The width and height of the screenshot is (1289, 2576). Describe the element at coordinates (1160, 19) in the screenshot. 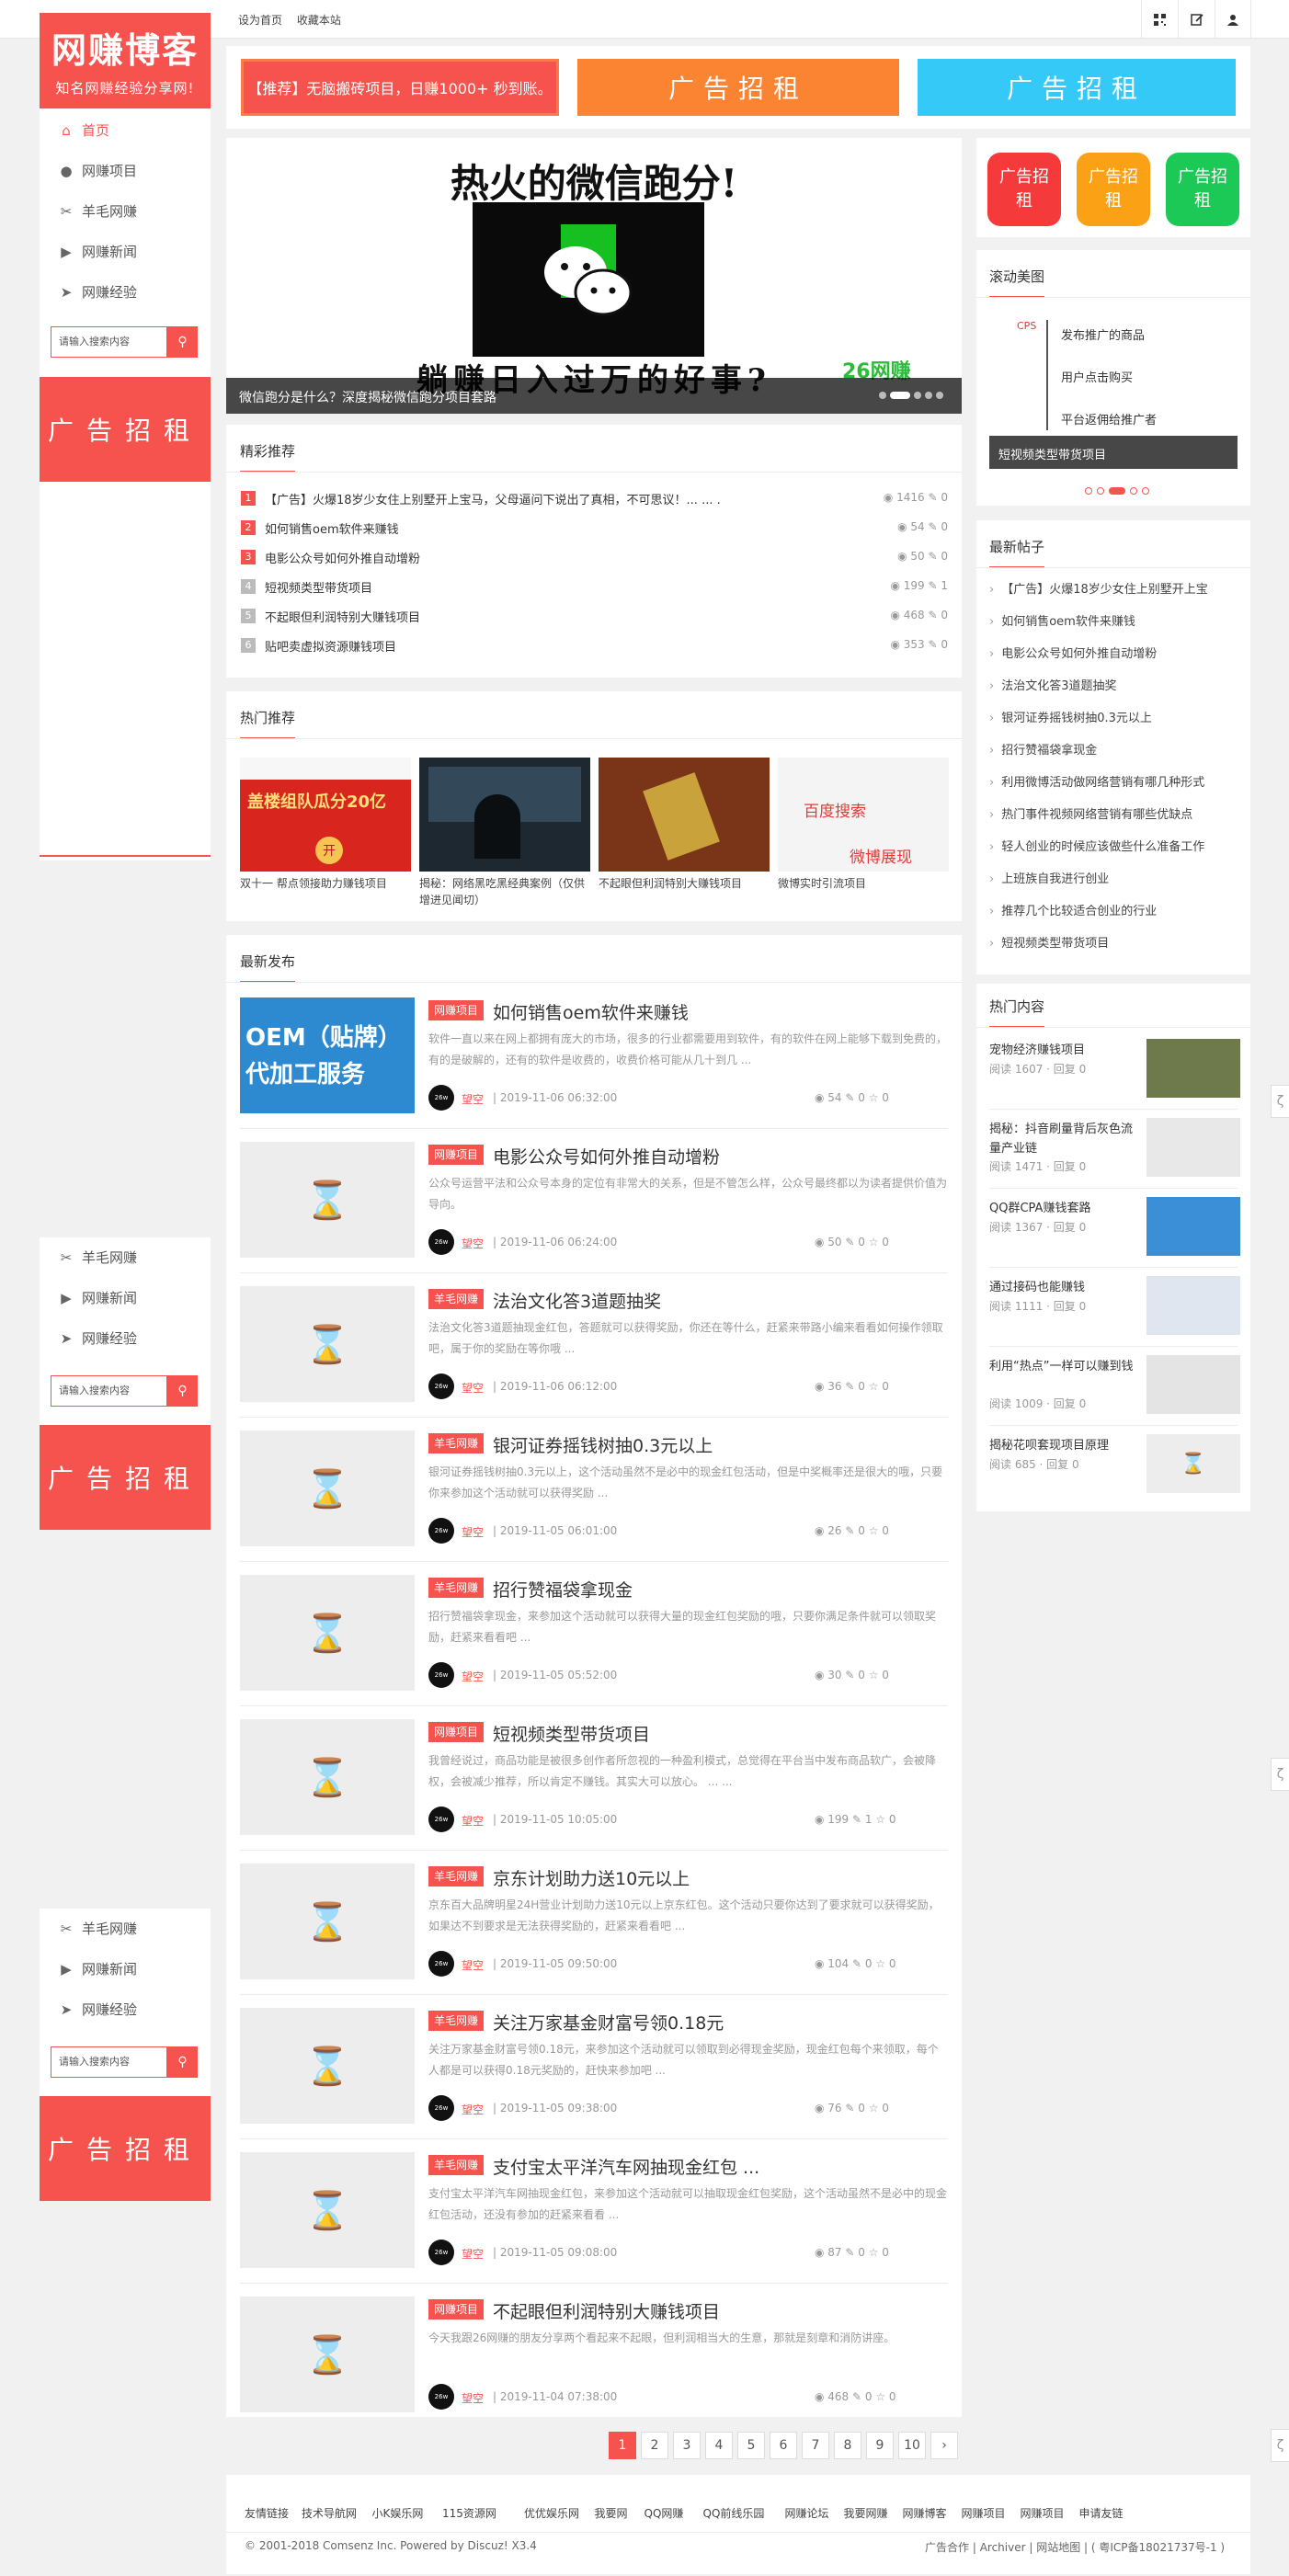

I see `qrcode-icon` at that location.